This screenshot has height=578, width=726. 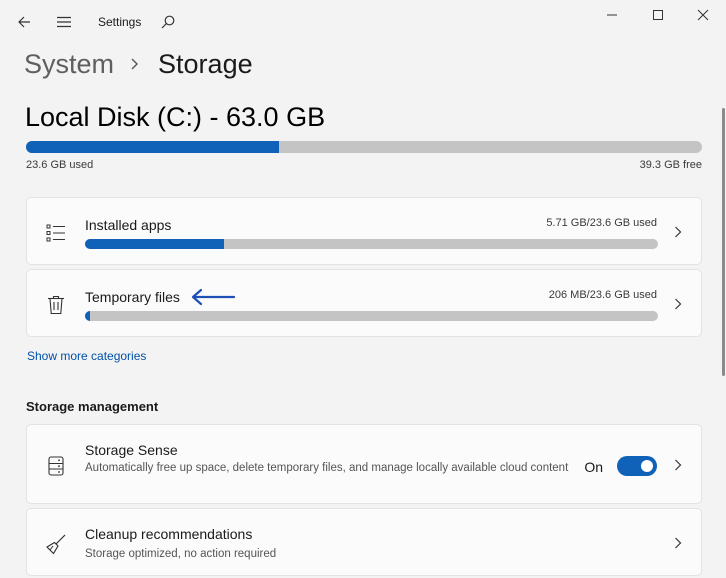 I want to click on category-label: Temporary files, so click(x=132, y=297).